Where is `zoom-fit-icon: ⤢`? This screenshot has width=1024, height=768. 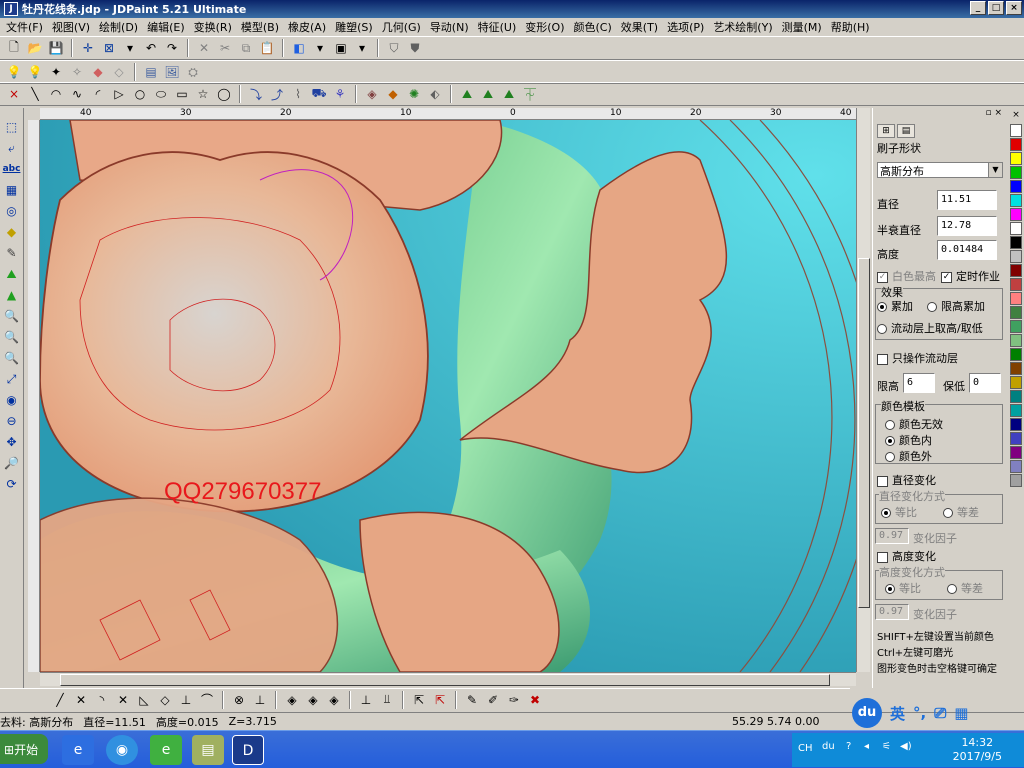 zoom-fit-icon: ⤢ is located at coordinates (12, 379).